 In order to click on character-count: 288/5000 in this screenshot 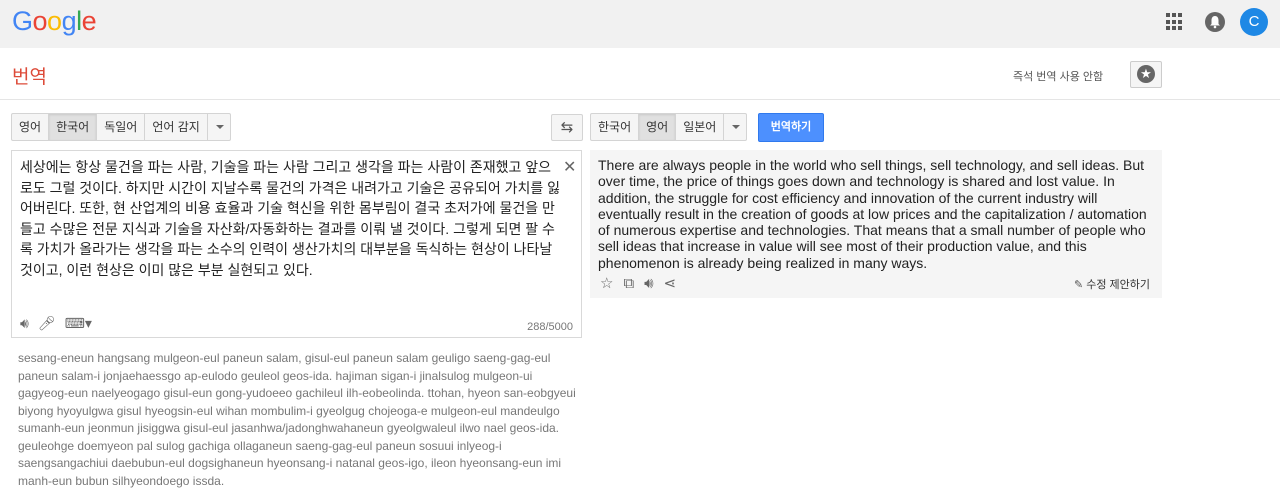, I will do `click(550, 327)`.